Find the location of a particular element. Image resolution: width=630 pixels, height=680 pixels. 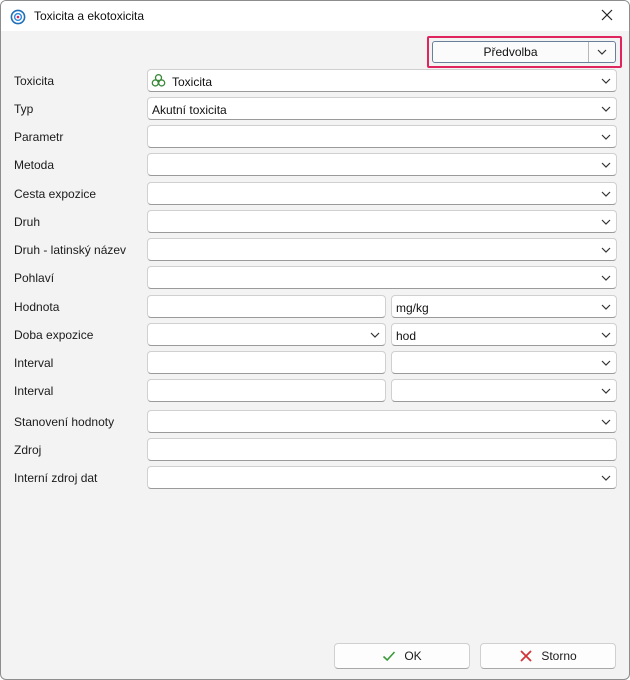

species-select is located at coordinates (382, 221).